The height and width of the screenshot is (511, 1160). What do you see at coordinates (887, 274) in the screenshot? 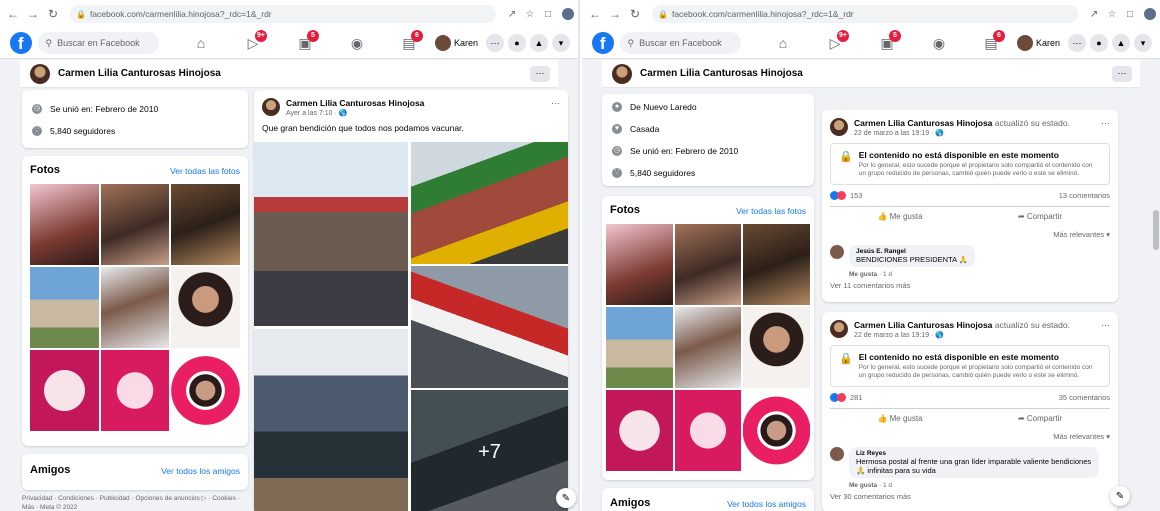
I see `comment-age: 1 d` at bounding box center [887, 274].